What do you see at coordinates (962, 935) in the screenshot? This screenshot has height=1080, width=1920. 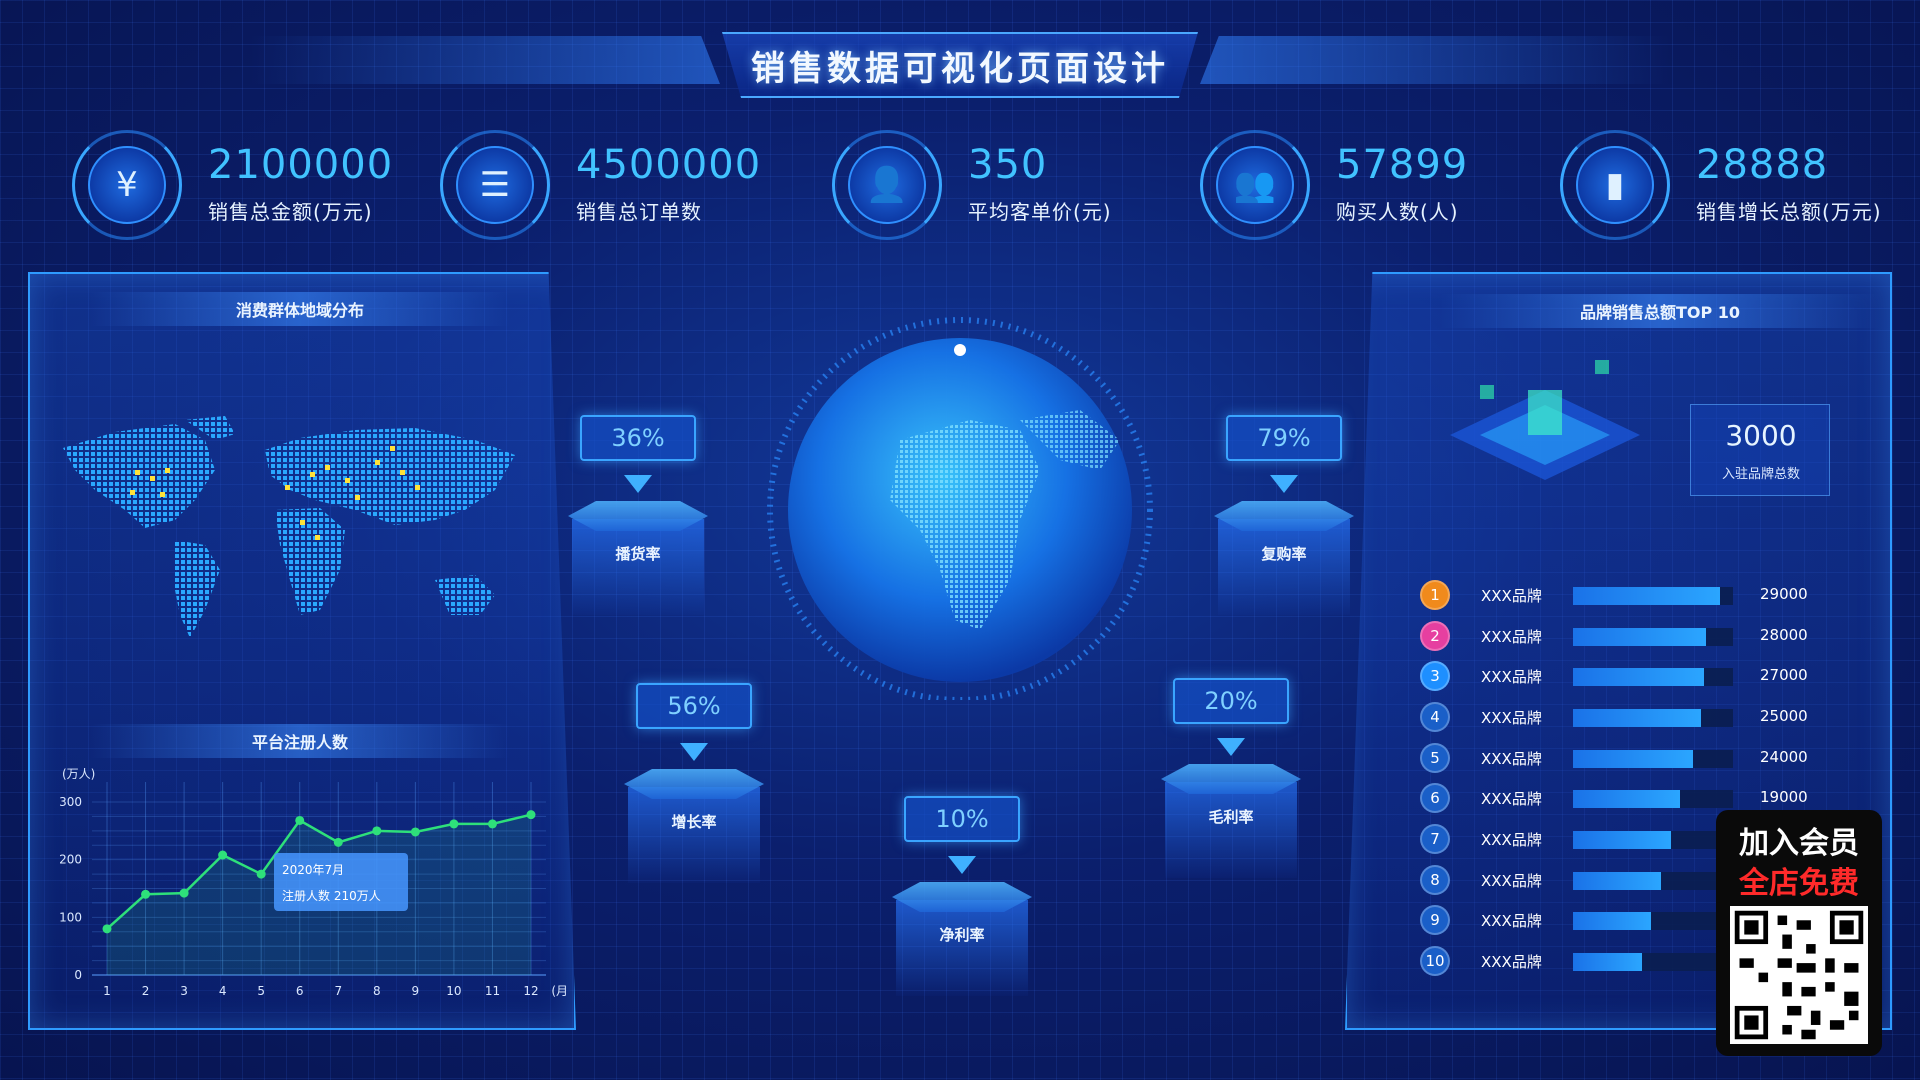 I see `metric-label: 净利率` at bounding box center [962, 935].